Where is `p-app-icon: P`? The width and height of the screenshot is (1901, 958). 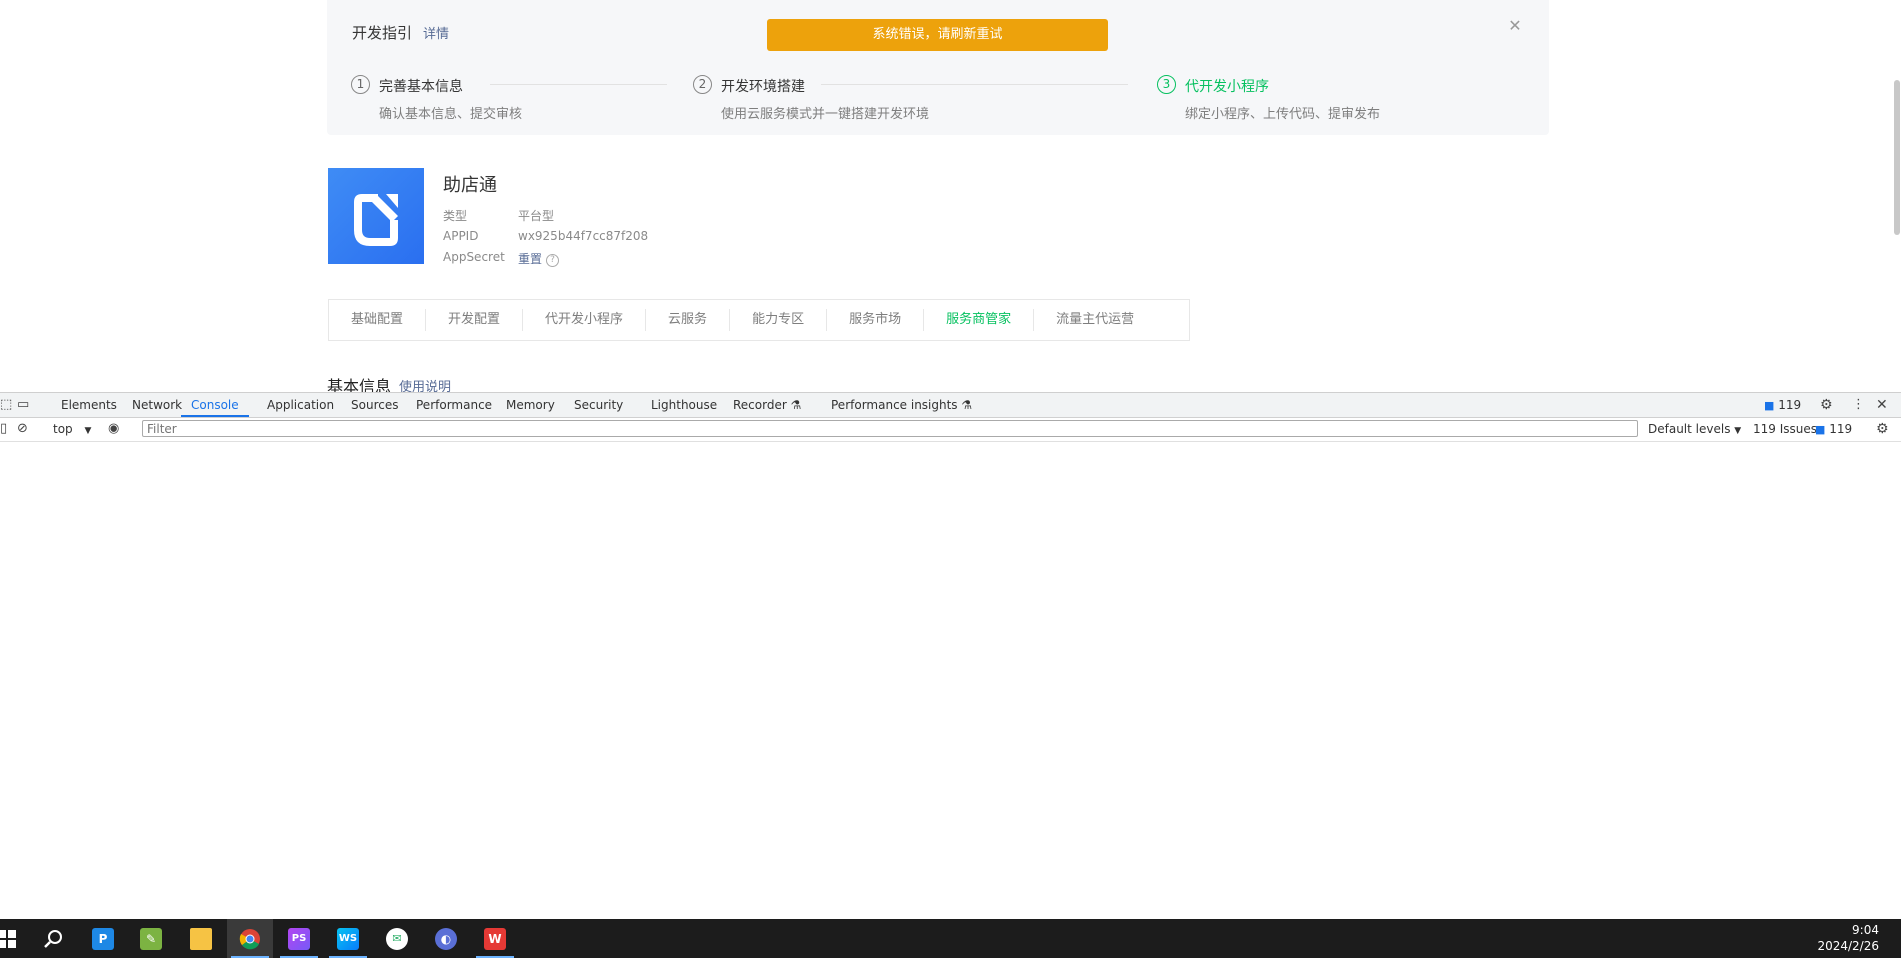 p-app-icon: P is located at coordinates (103, 938).